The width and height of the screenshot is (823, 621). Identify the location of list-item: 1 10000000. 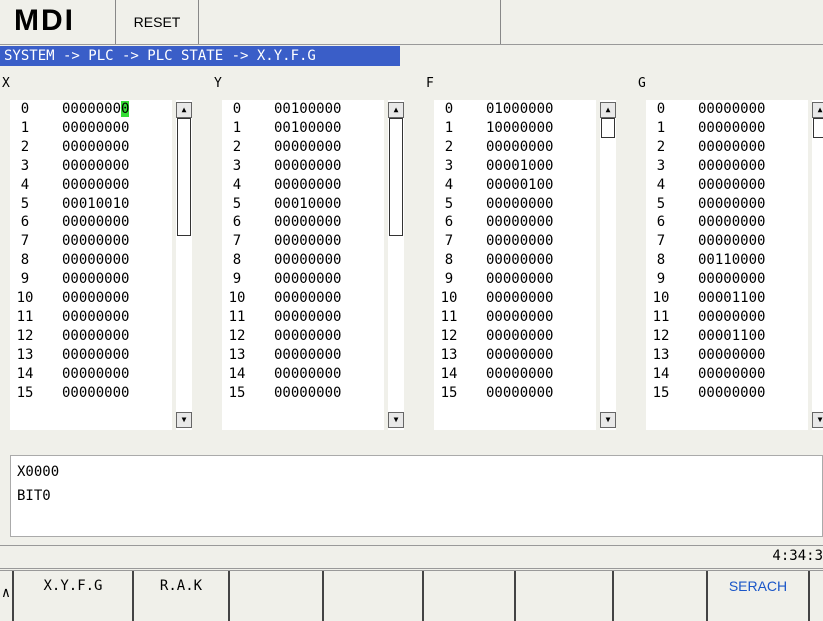
(515, 128).